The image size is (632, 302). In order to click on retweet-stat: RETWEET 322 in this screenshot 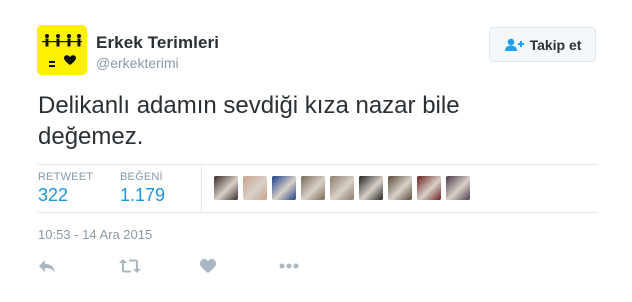, I will do `click(65, 188)`.